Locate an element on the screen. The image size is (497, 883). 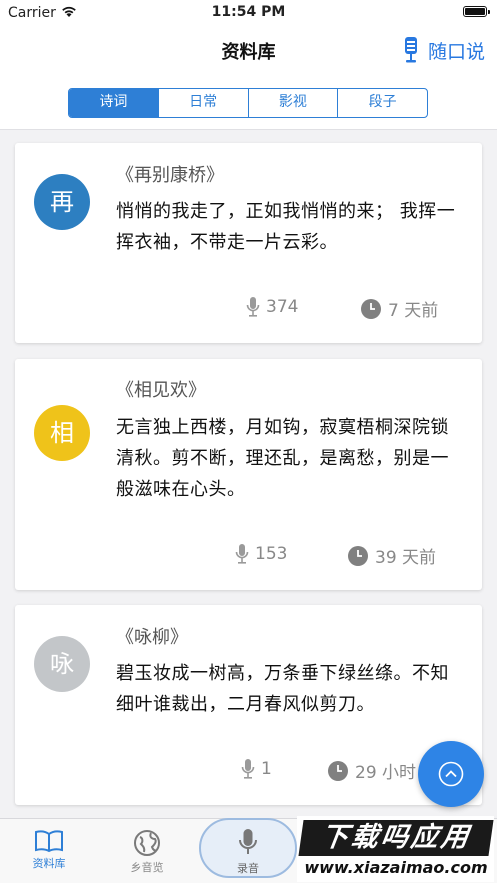
avatar: 相 is located at coordinates (62, 433).